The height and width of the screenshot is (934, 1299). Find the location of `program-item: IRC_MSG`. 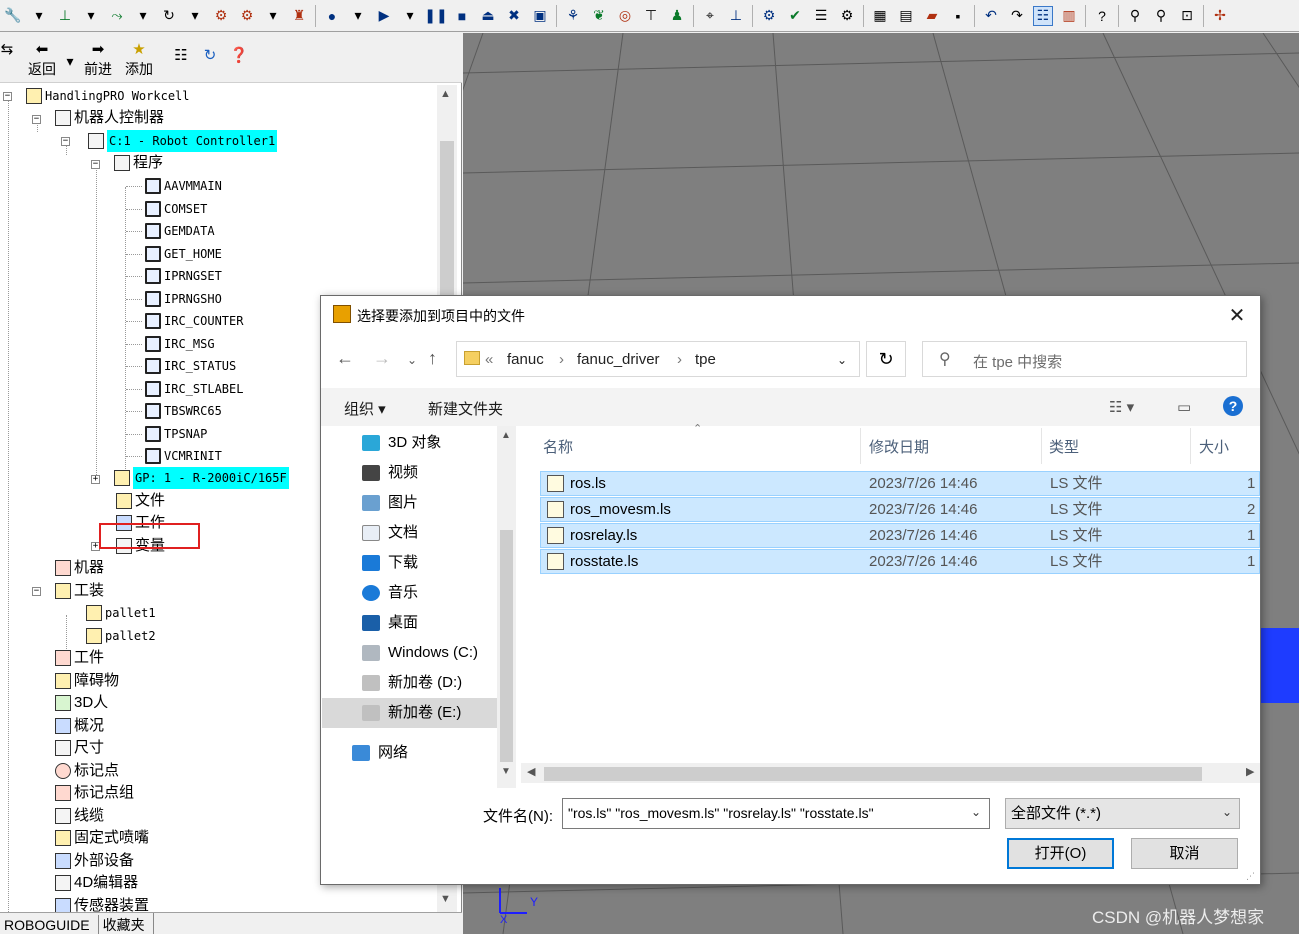

program-item: IRC_MSG is located at coordinates (180, 344).